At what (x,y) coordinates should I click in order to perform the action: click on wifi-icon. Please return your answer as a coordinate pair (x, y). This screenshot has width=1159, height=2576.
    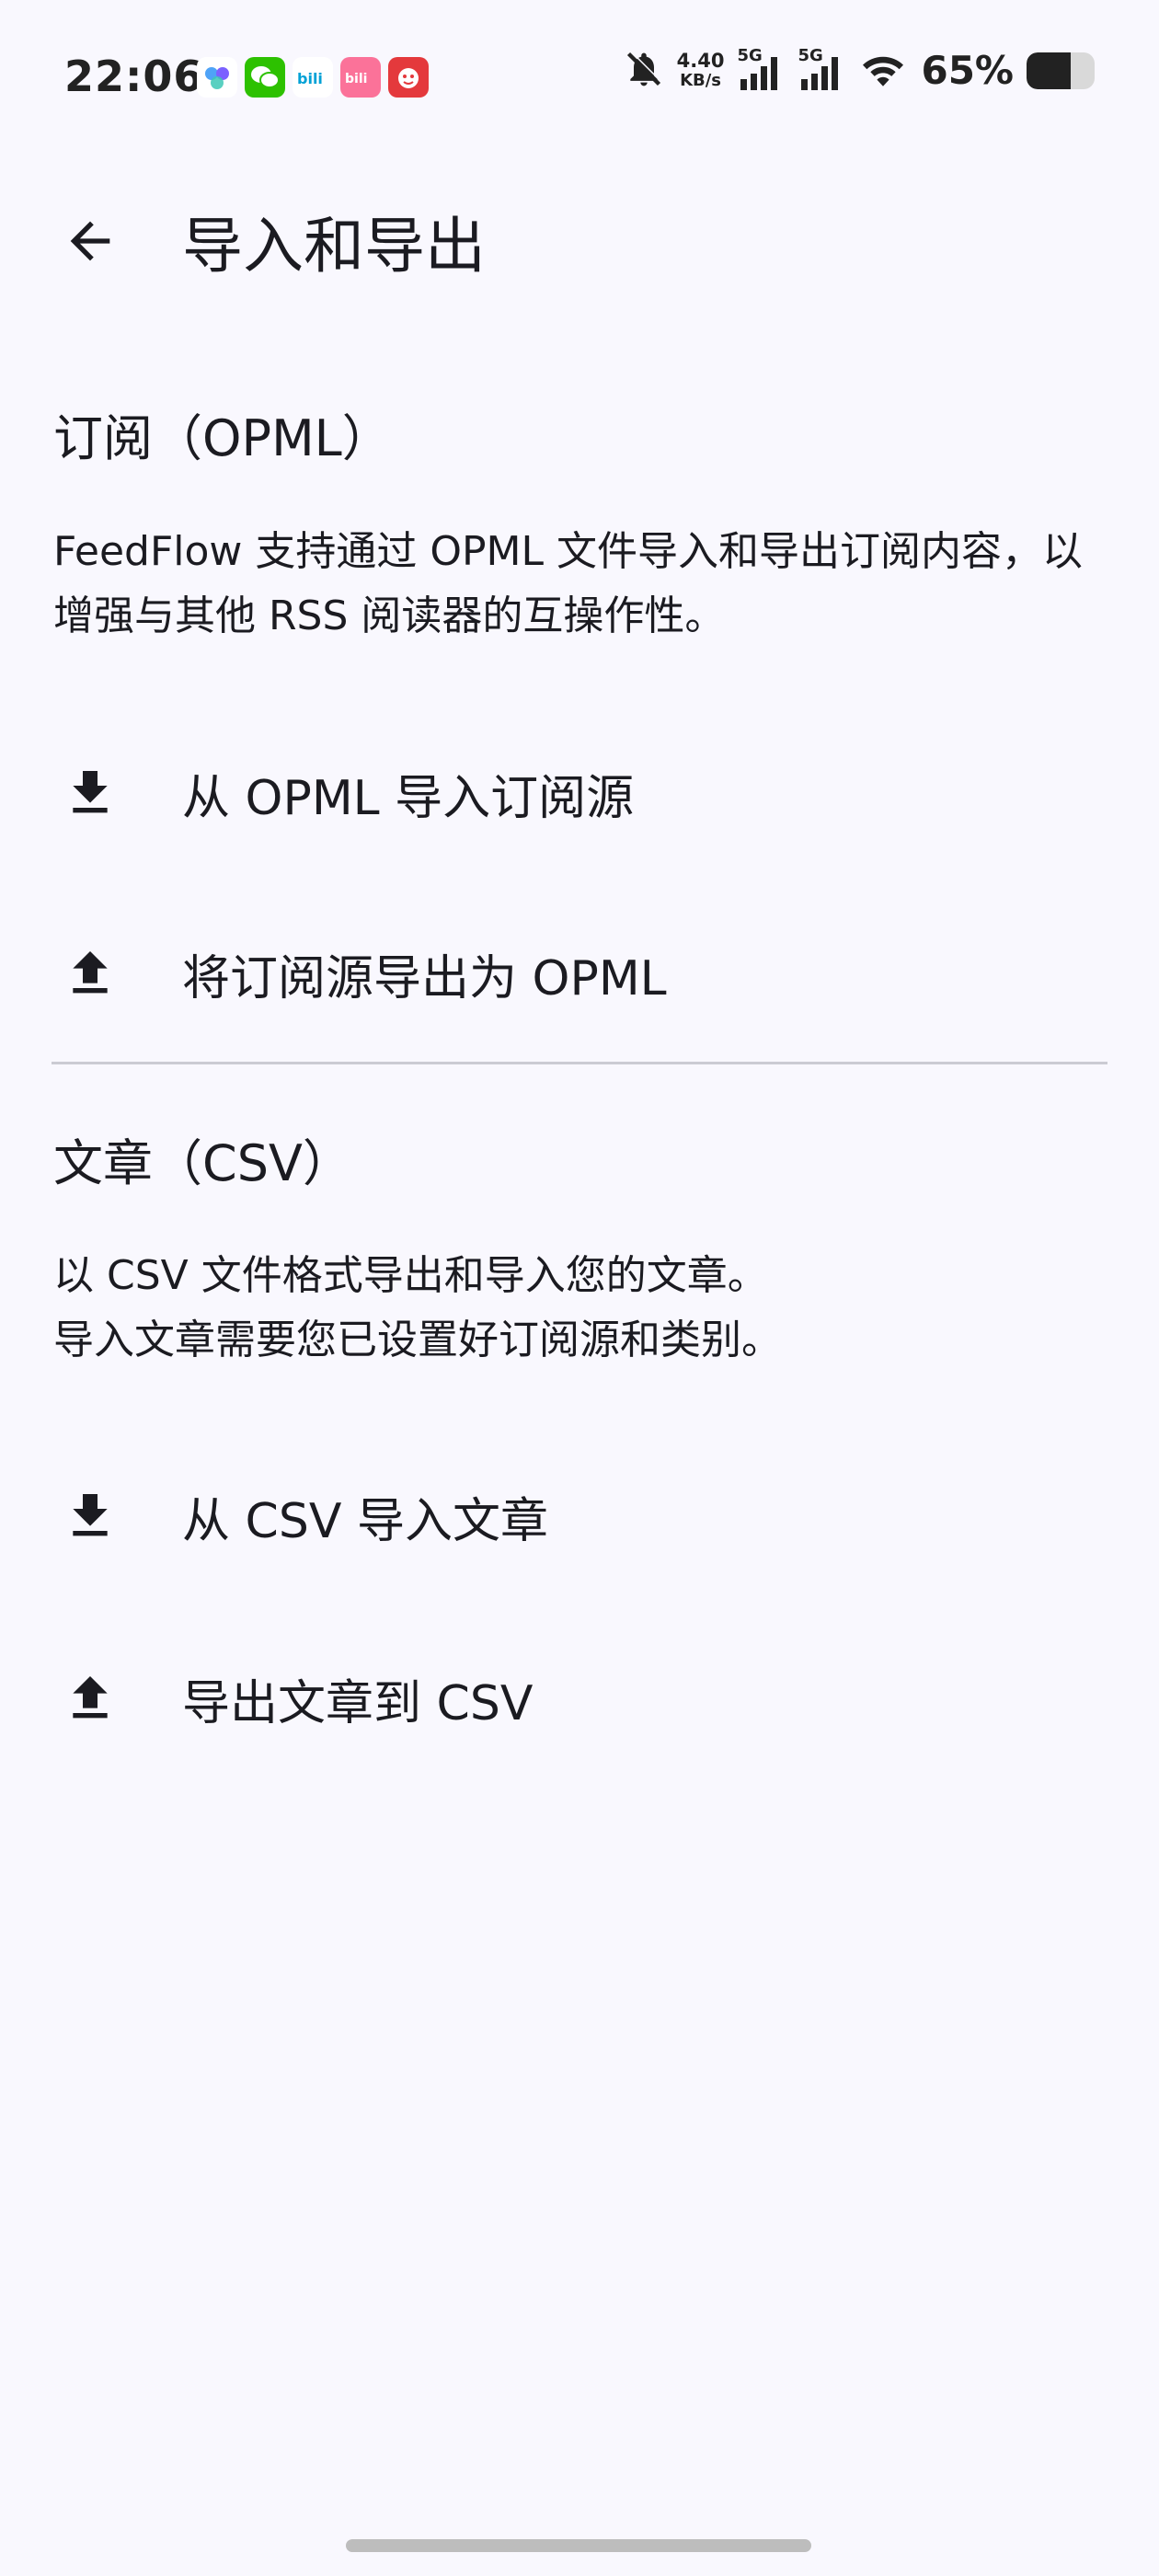
    Looking at the image, I should click on (883, 71).